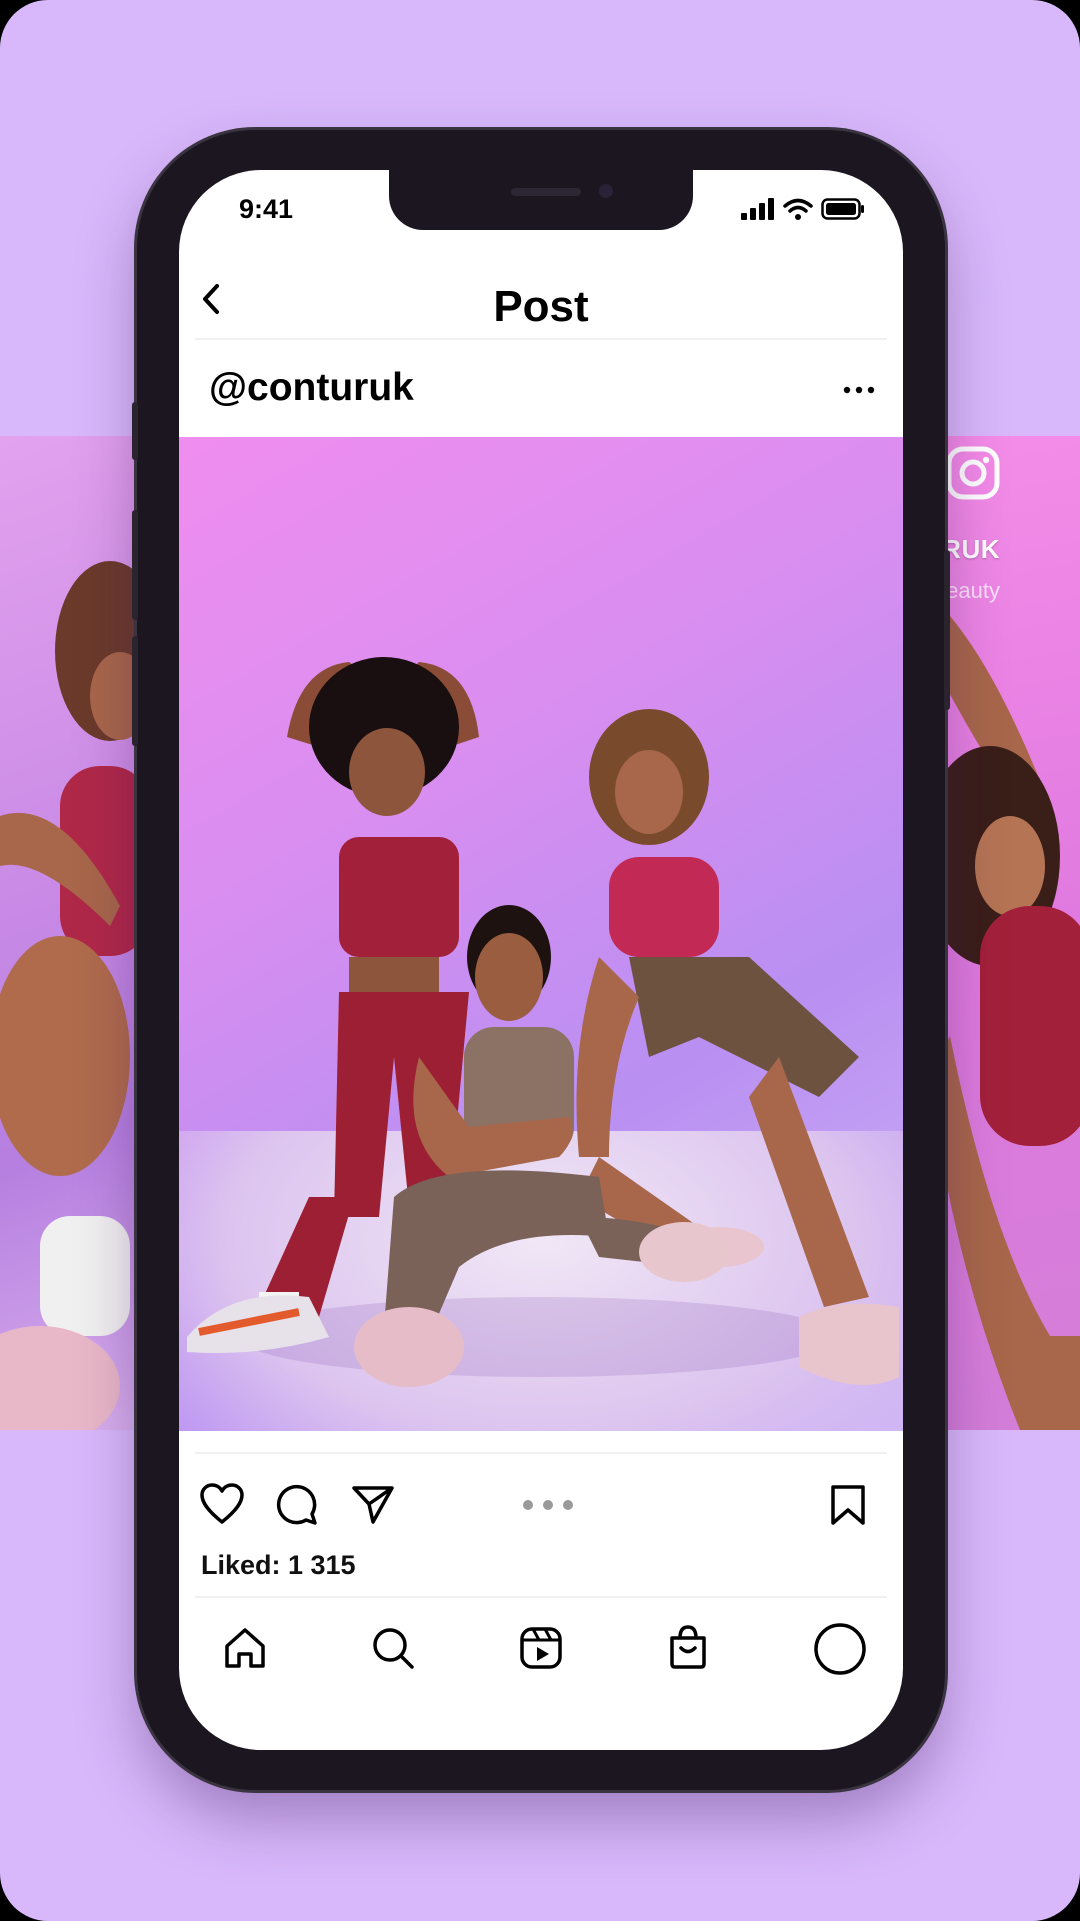  Describe the element at coordinates (541, 200) in the screenshot. I see `notch` at that location.